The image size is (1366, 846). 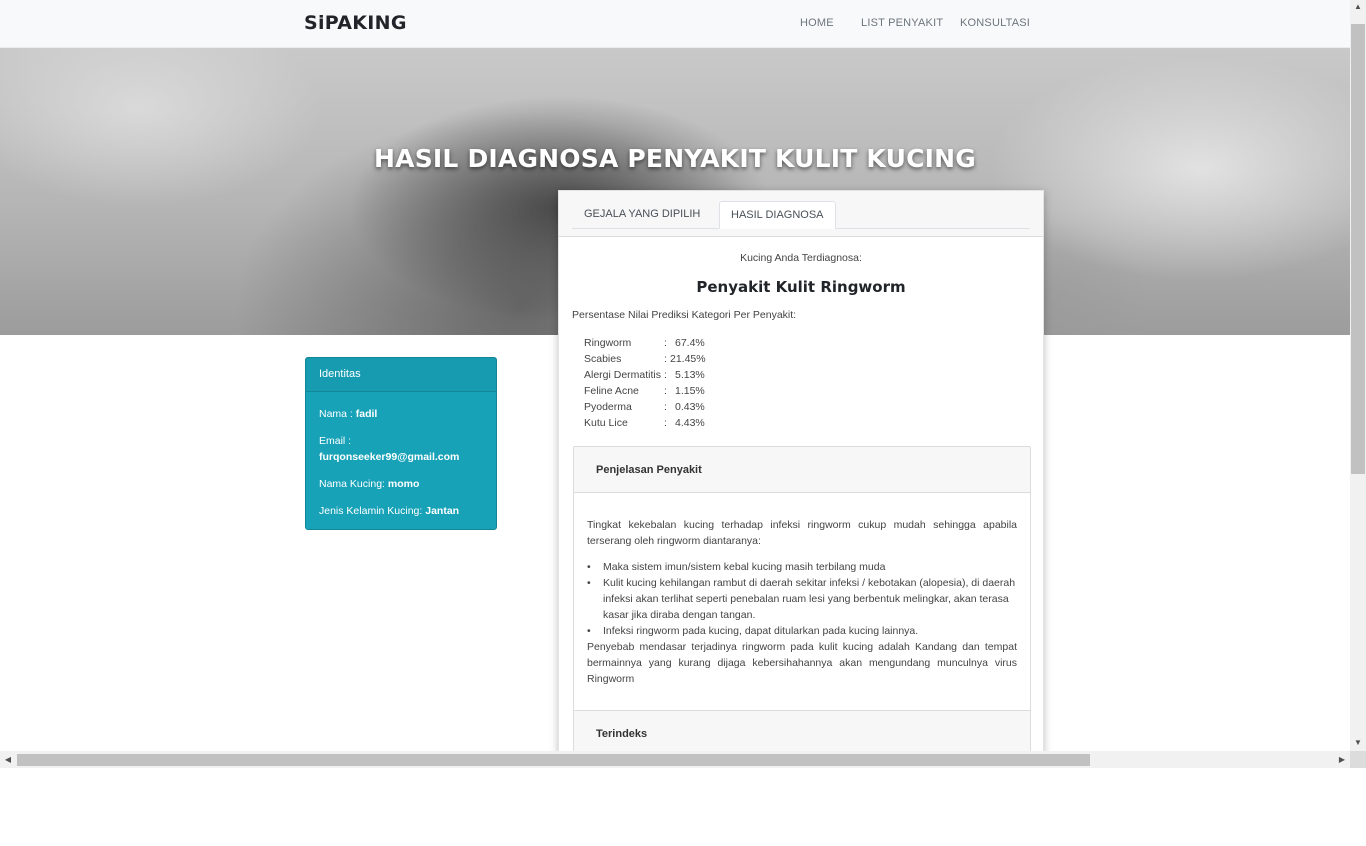 I want to click on diagnosis-result: Penyakit Kulit Ringworm, so click(x=801, y=287).